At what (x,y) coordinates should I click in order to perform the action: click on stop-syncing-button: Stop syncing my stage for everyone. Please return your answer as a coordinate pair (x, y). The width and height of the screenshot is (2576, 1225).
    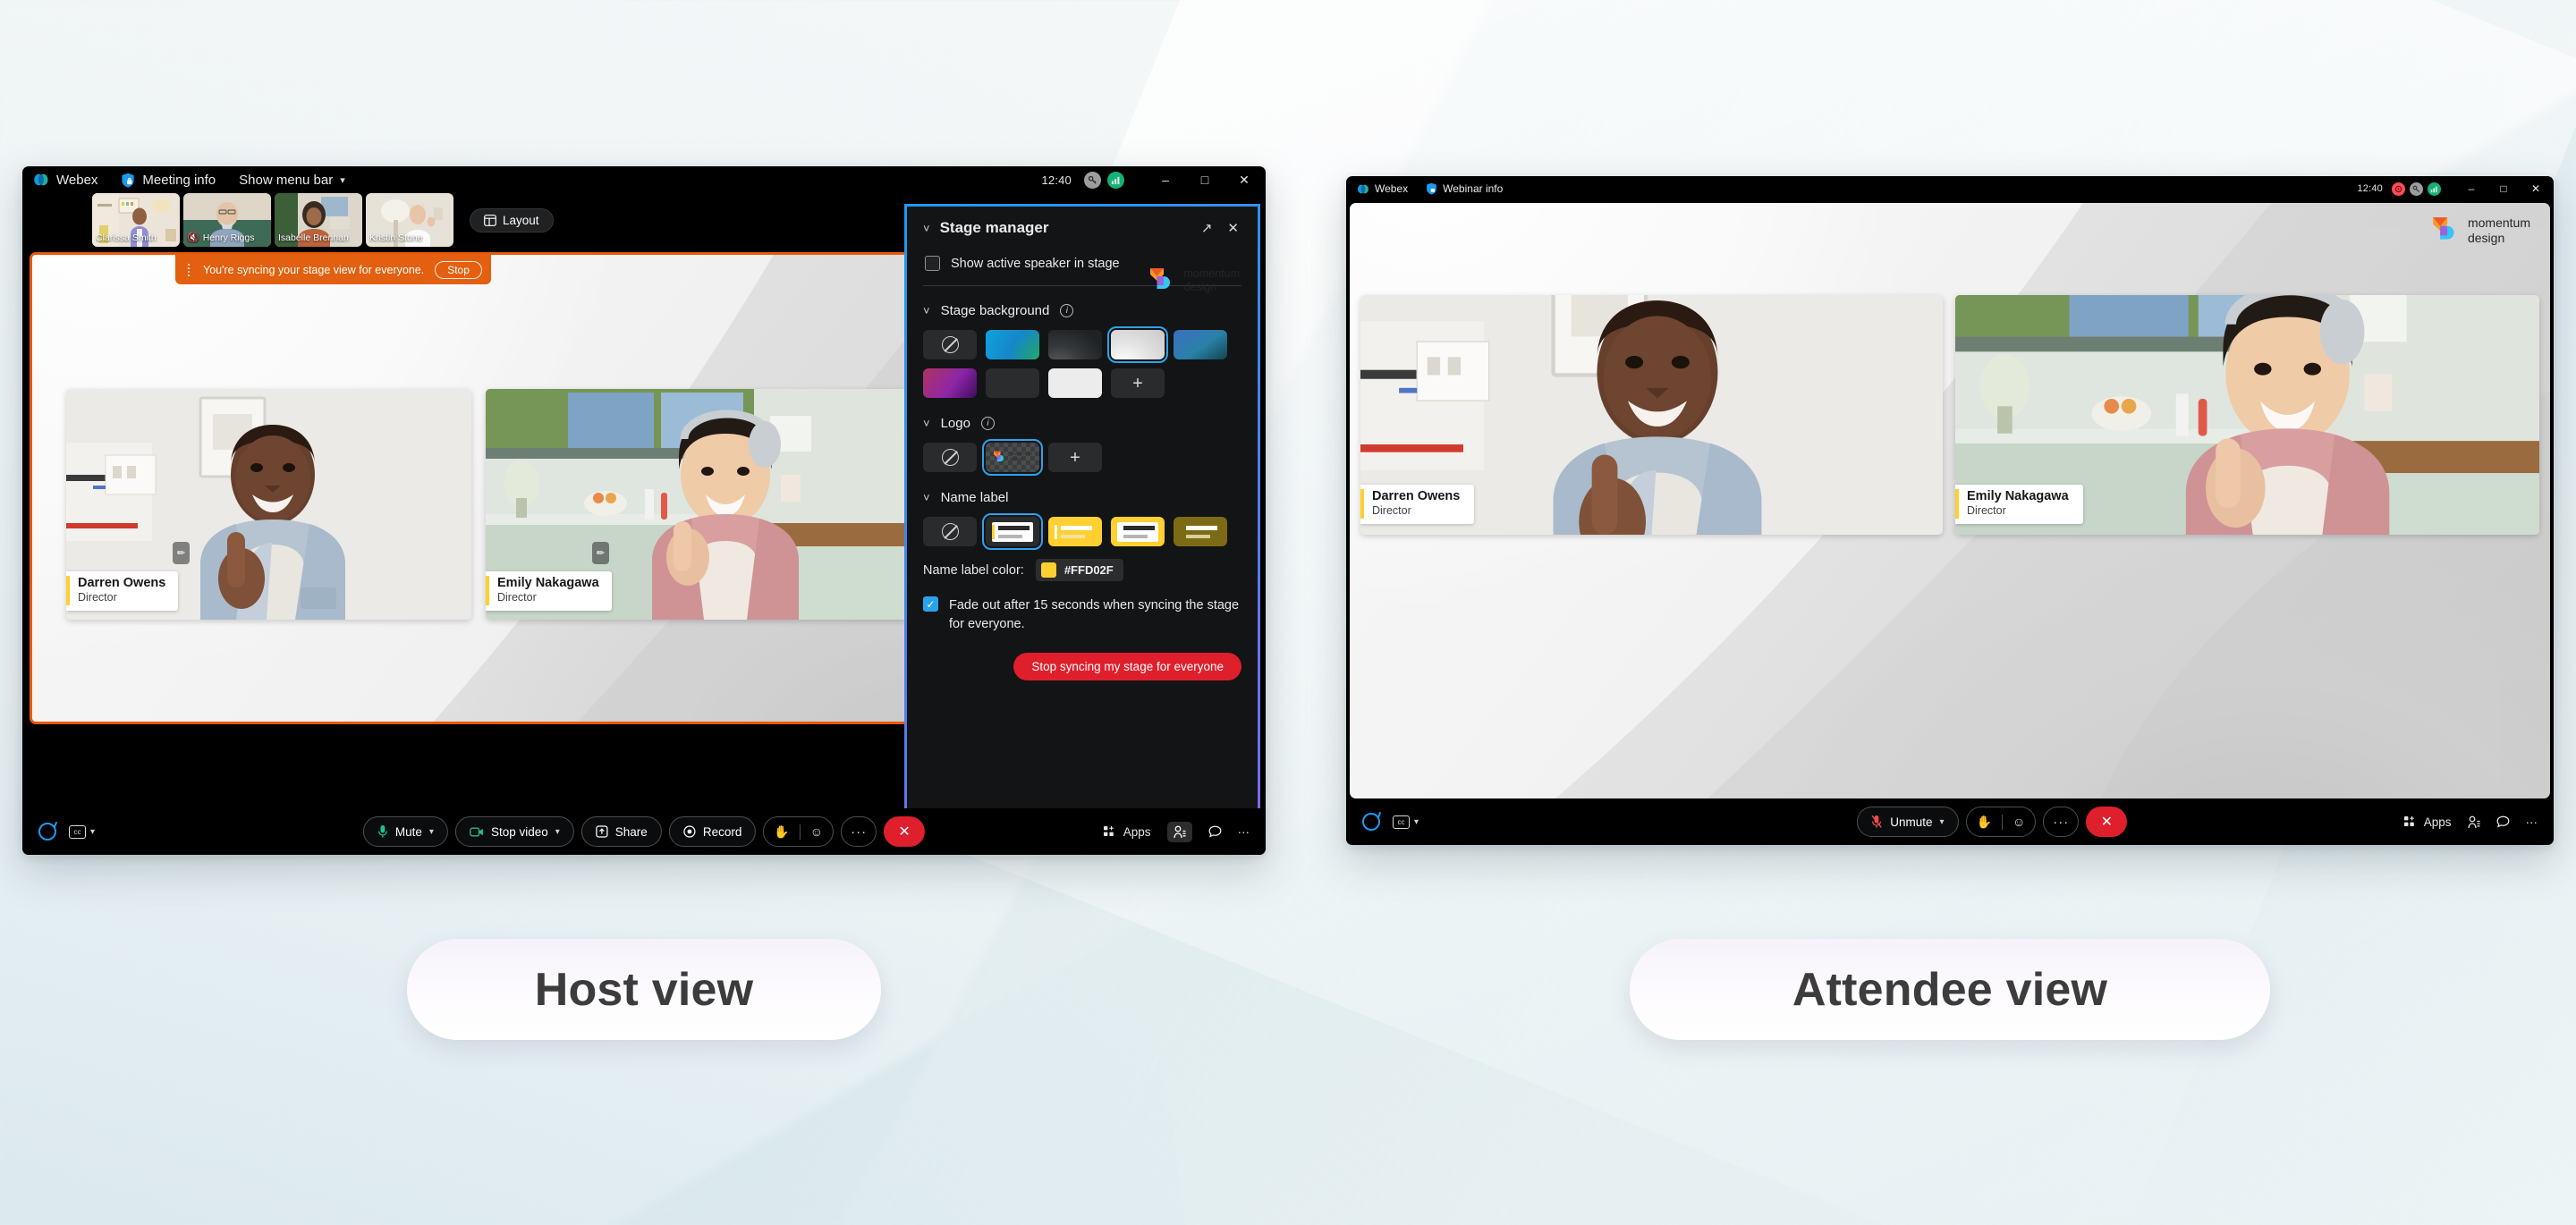
    Looking at the image, I should click on (1127, 667).